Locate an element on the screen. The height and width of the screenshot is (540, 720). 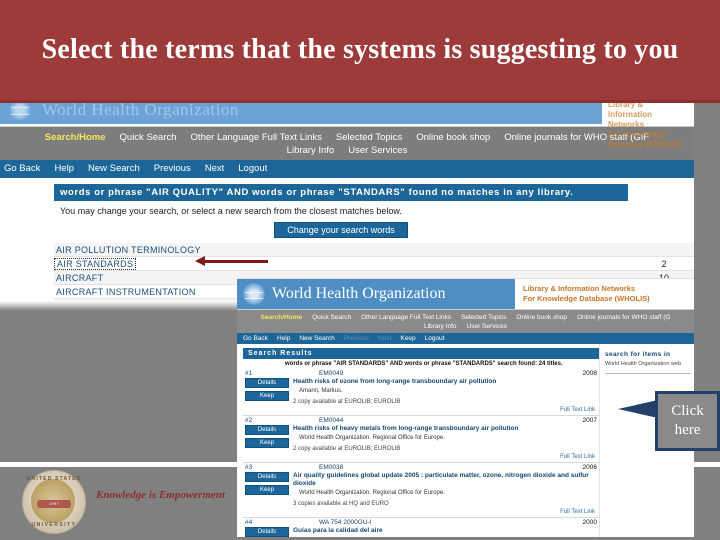
result-year: 2008 is located at coordinates (589, 373).